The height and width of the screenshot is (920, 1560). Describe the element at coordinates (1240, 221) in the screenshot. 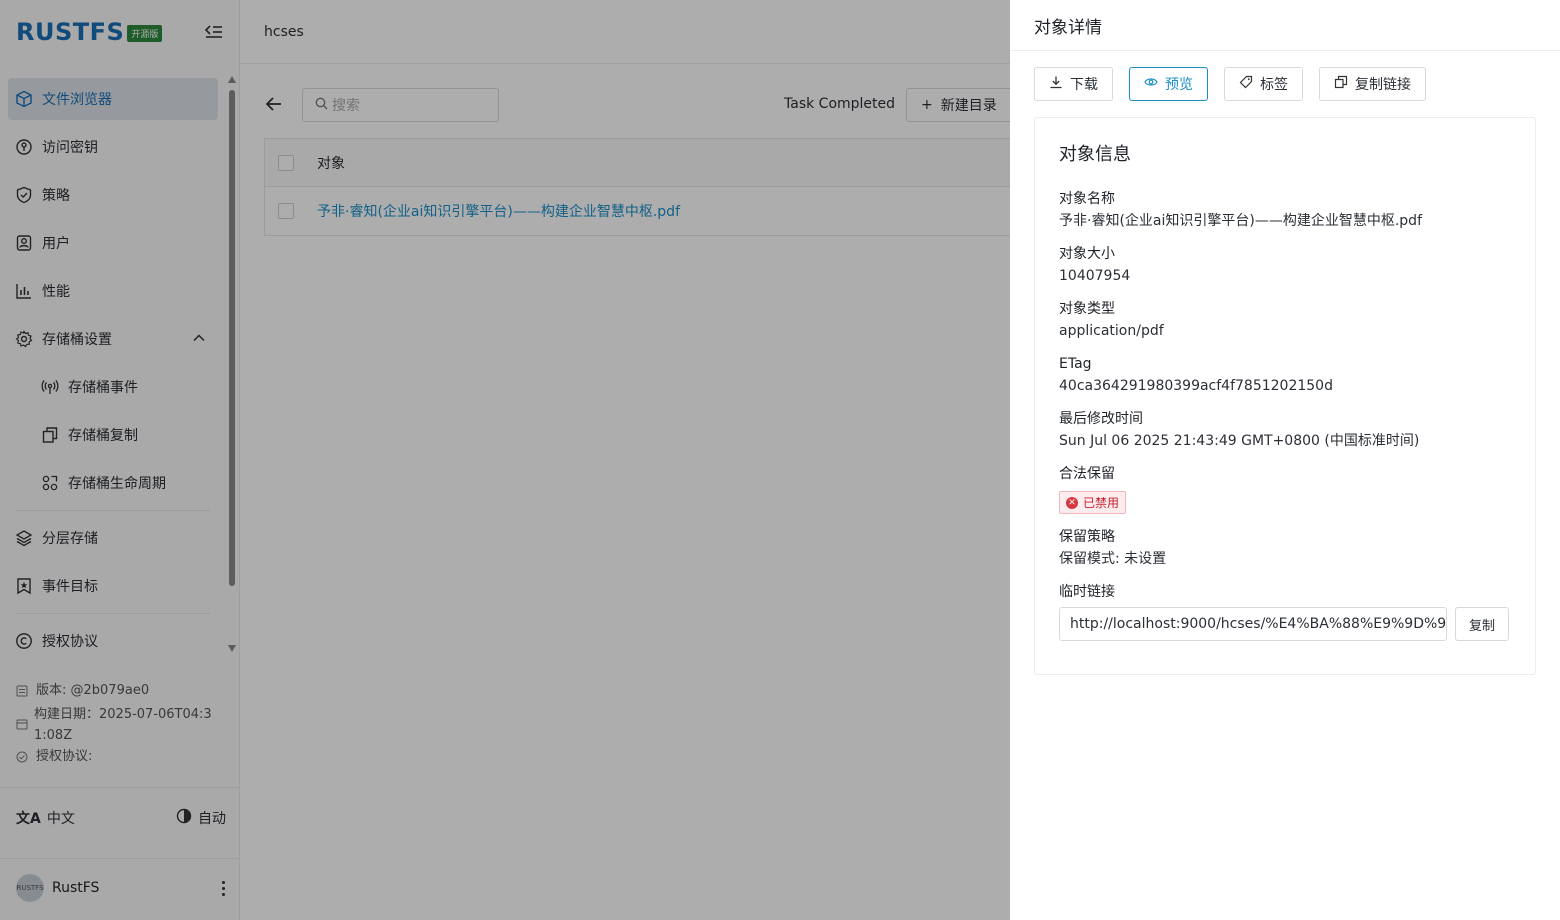

I see `object-name-value: 予非·睿知(企业ai知识引擎平台)——构建企业智慧中枢.pdf` at that location.